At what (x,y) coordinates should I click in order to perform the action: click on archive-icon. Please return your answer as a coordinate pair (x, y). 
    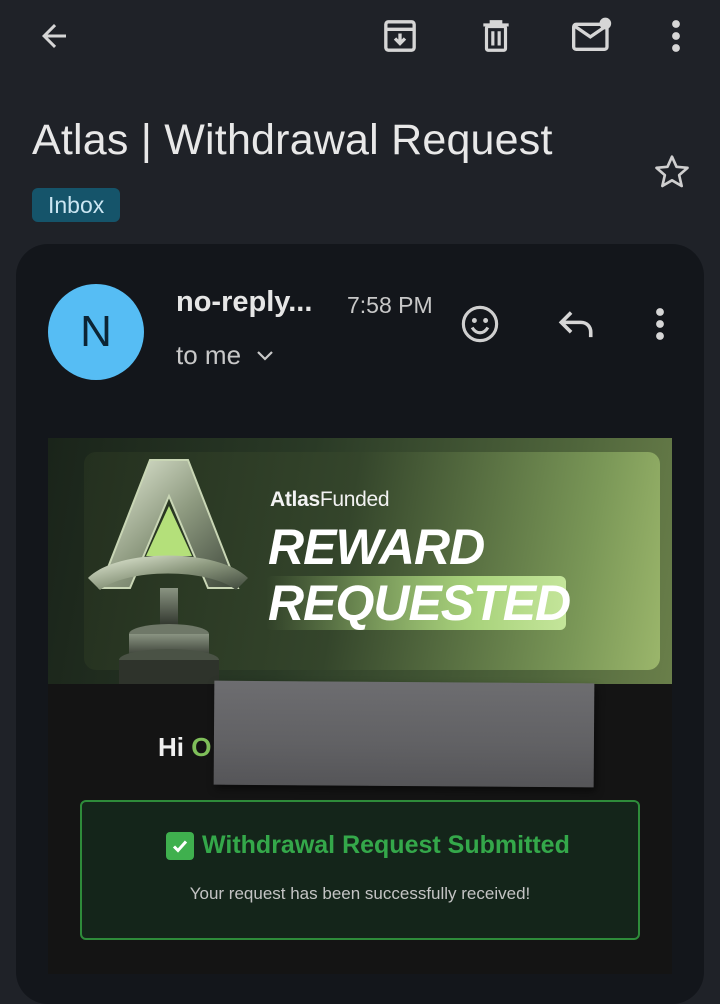
    Looking at the image, I should click on (400, 36).